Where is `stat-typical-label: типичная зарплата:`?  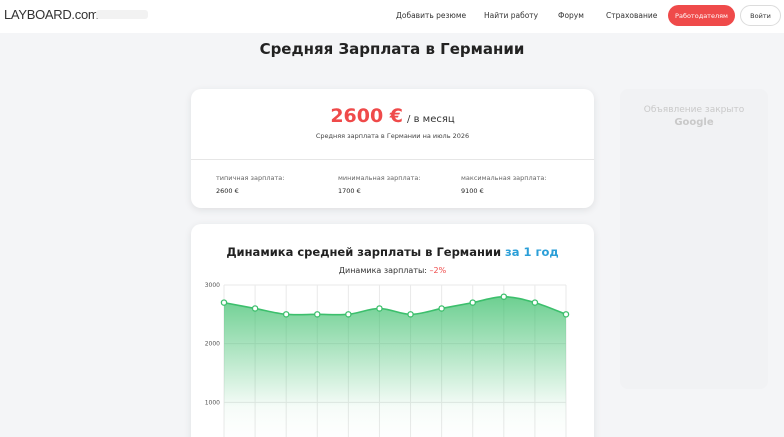
stat-typical-label: типичная зарплата: is located at coordinates (250, 178).